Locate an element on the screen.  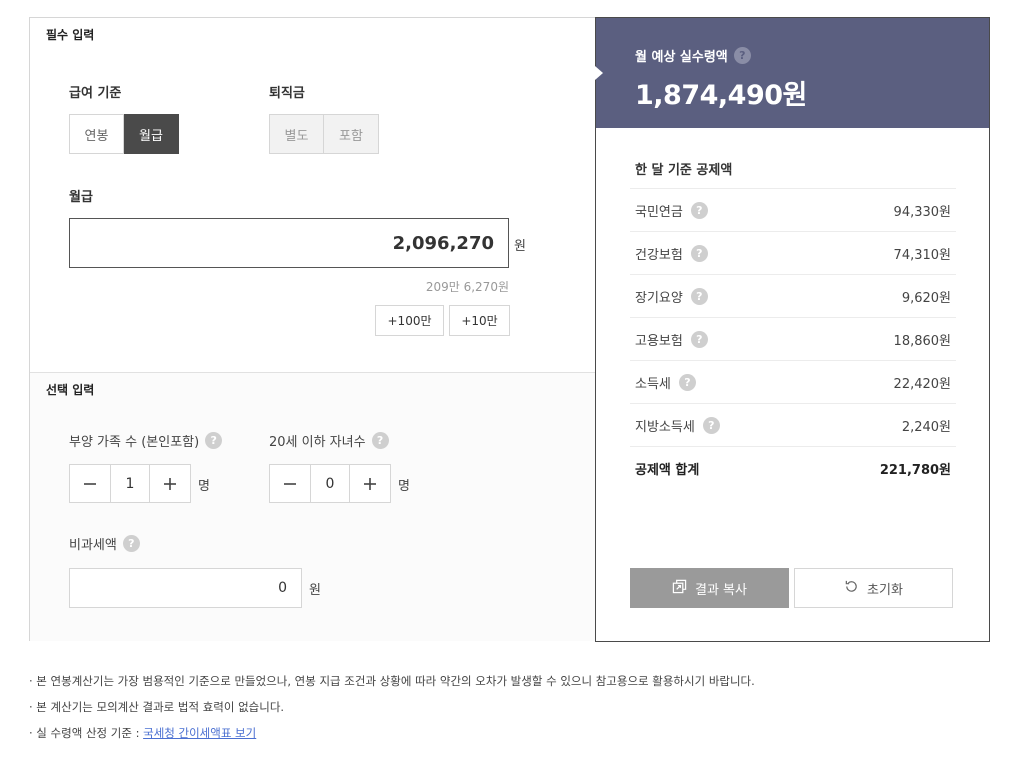
pay-basis-label: 급여 기준 is located at coordinates (95, 93).